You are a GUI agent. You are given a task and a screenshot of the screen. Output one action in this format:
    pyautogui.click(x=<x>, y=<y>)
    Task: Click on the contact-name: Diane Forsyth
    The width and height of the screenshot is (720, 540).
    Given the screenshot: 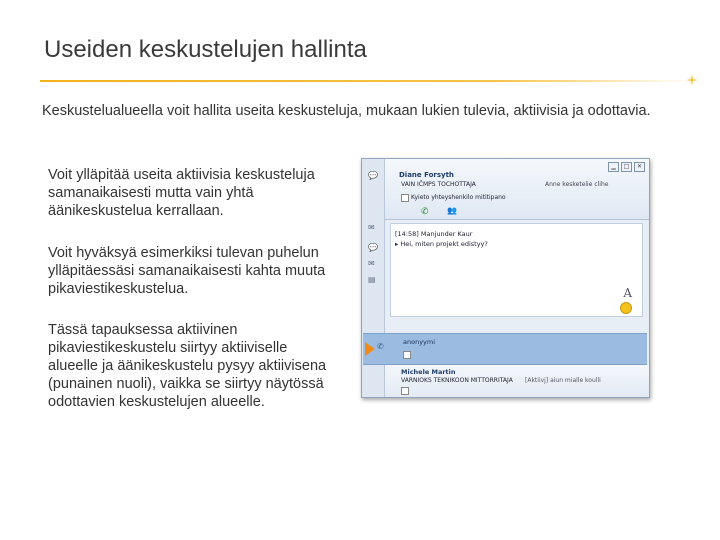 What is the action you would take?
    pyautogui.click(x=426, y=175)
    